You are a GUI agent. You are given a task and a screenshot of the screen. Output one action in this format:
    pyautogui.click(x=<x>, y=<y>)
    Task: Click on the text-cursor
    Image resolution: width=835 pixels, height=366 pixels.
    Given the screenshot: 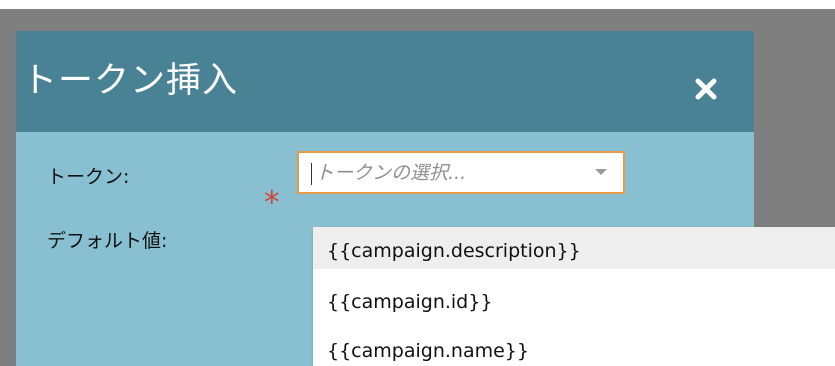 What is the action you would take?
    pyautogui.click(x=311, y=174)
    